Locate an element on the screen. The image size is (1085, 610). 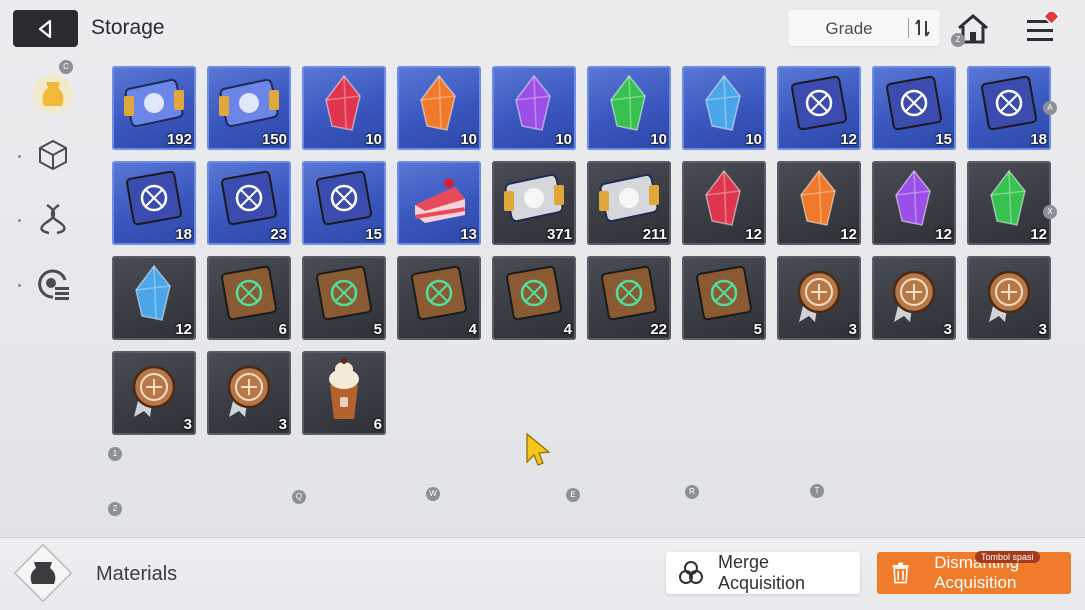
purple-shard-icon is located at coordinates (913, 197).